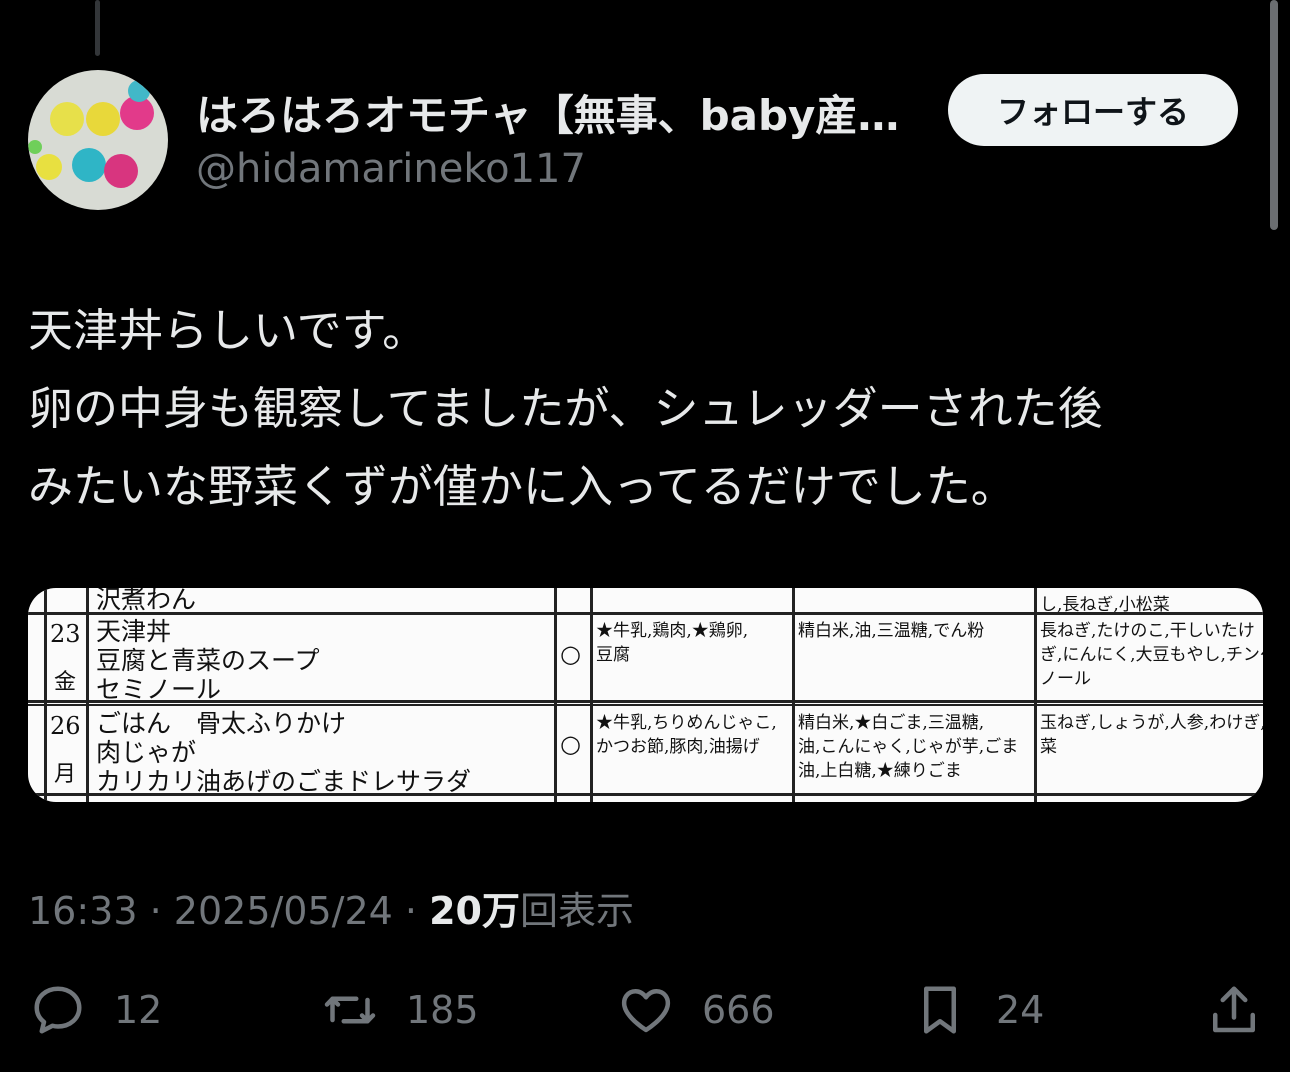 The height and width of the screenshot is (1072, 1290). Describe the element at coordinates (1093, 110) in the screenshot. I see `follow-button: フォローする` at that location.